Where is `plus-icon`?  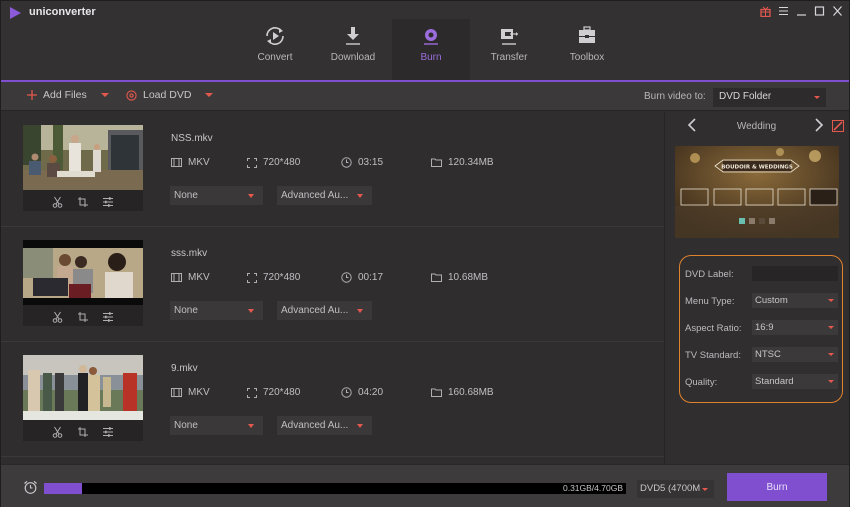
plus-icon is located at coordinates (32, 95).